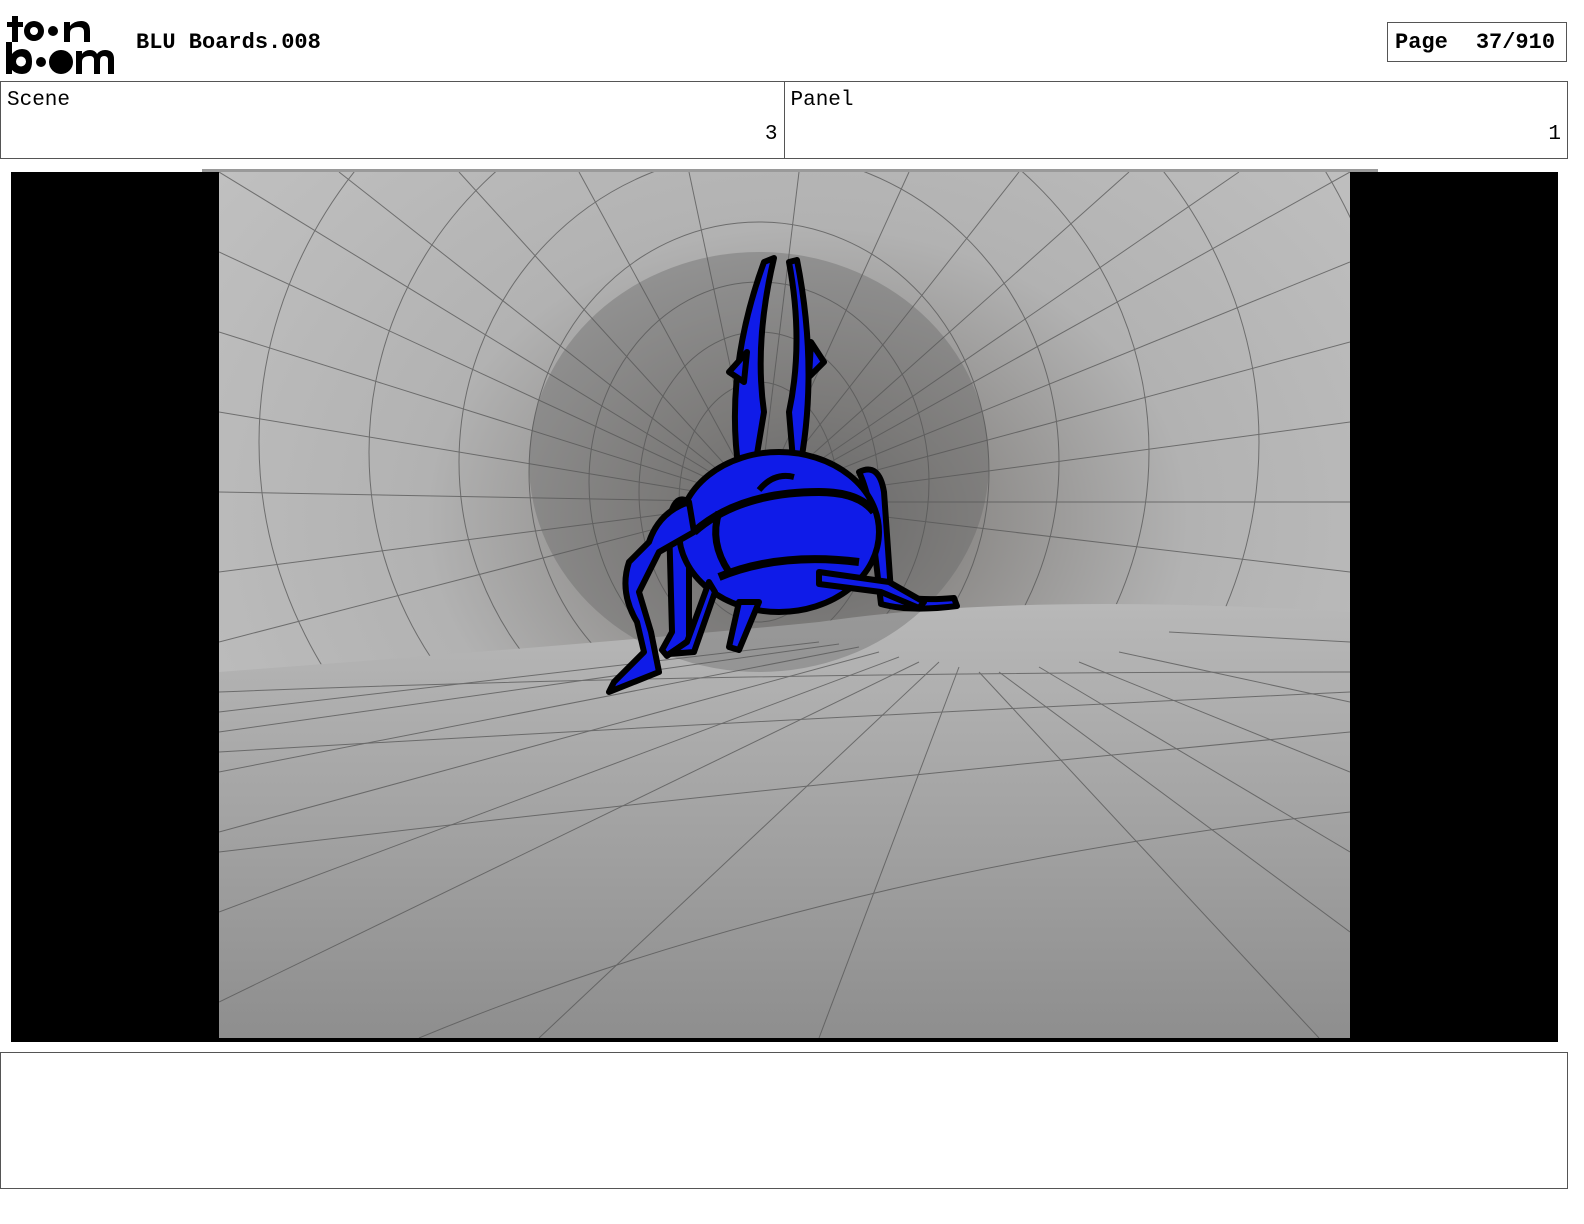 This screenshot has width=1584, height=1224. Describe the element at coordinates (392, 120) in the screenshot. I see `scene-cell: Scene 3` at that location.